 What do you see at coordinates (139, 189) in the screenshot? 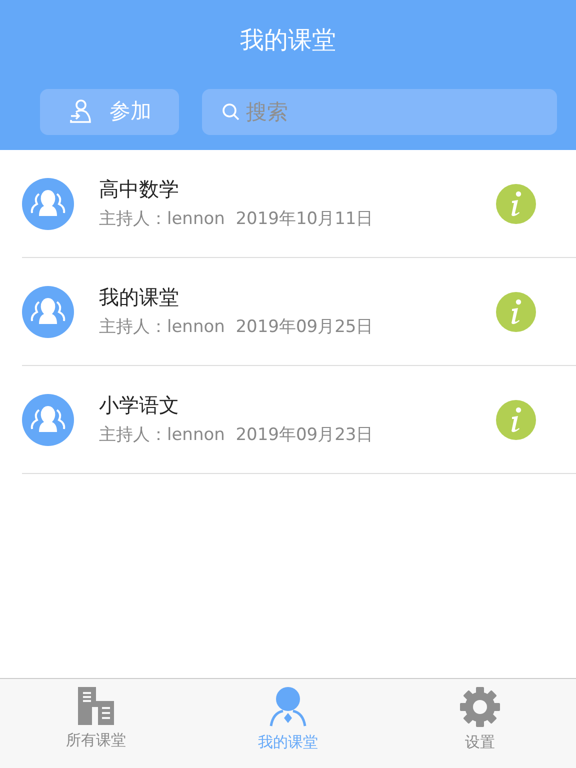
I see `class-name: 高中数学` at bounding box center [139, 189].